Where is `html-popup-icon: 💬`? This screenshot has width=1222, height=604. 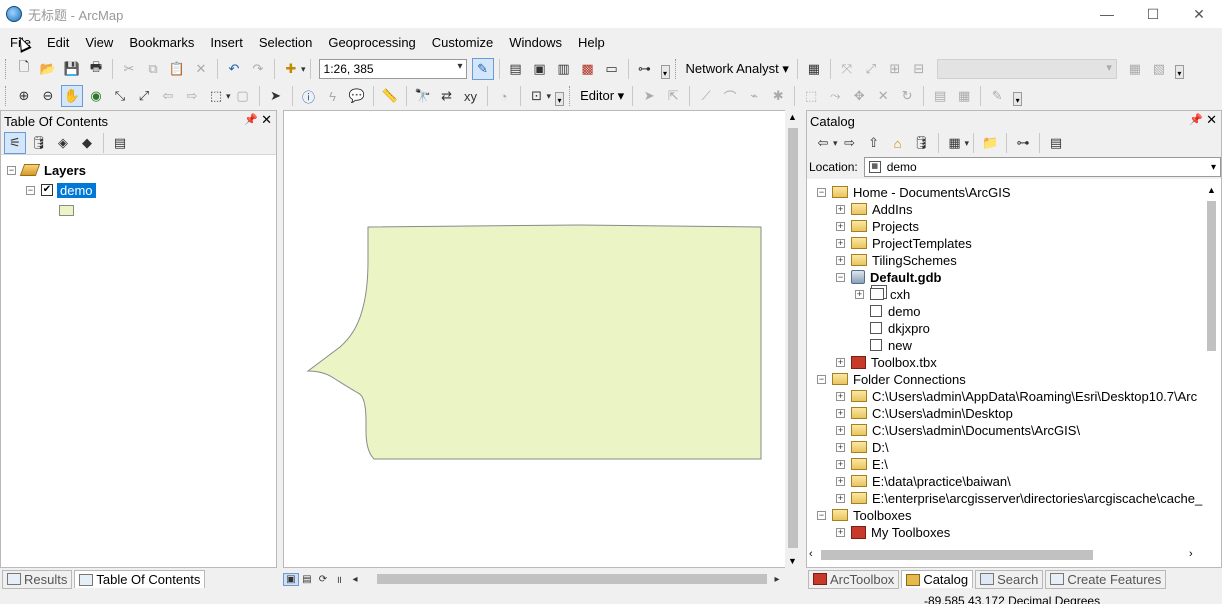 html-popup-icon: 💬 is located at coordinates (357, 96).